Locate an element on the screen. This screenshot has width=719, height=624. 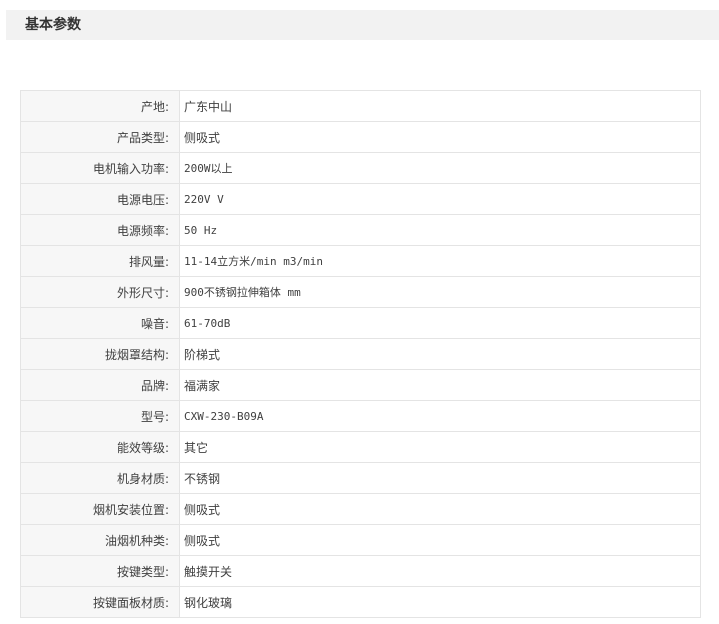
table-row: 型号: CXW-230-B09A is located at coordinates (360, 416).